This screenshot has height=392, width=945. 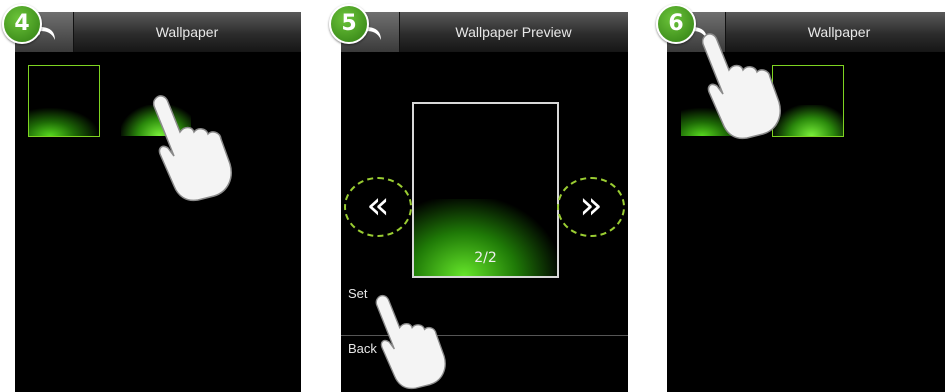 What do you see at coordinates (676, 24) in the screenshot?
I see `step-badge-6: 6` at bounding box center [676, 24].